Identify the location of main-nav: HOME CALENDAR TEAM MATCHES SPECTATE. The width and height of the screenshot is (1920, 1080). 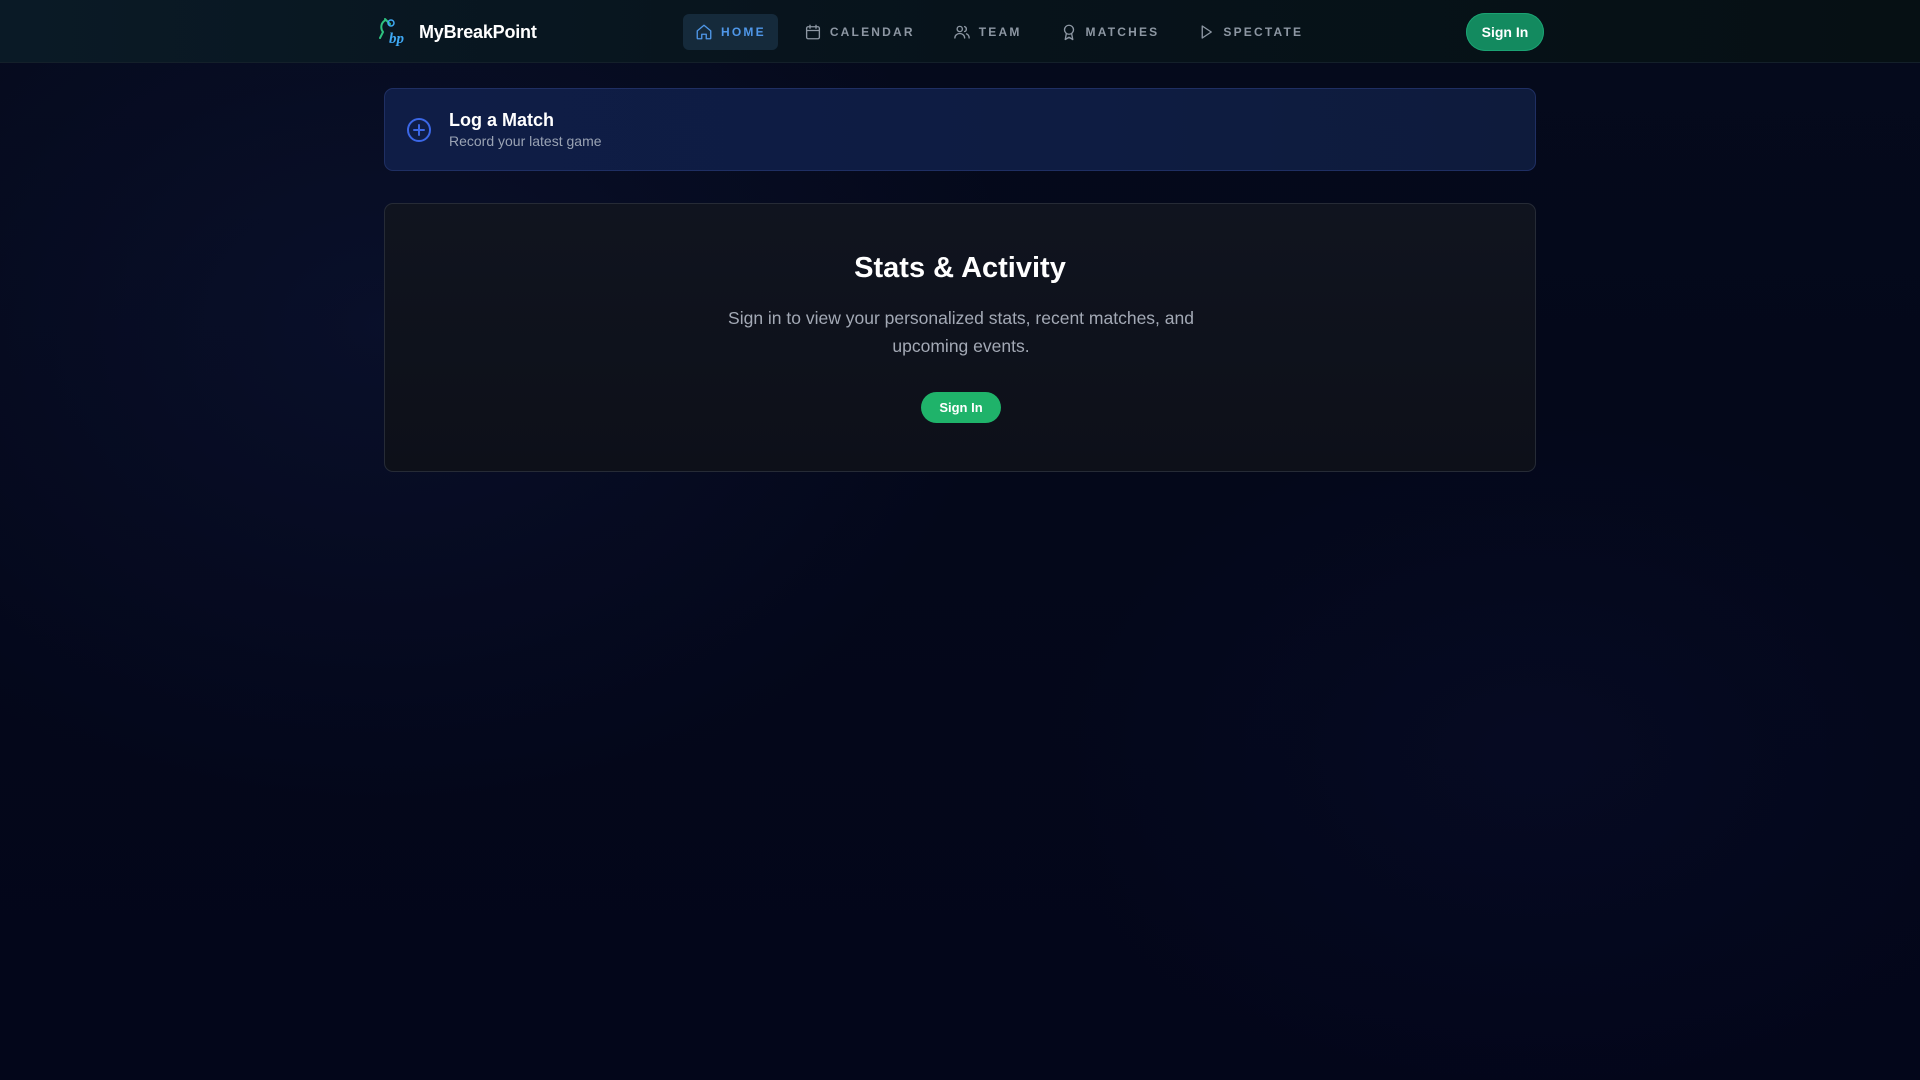
(999, 32).